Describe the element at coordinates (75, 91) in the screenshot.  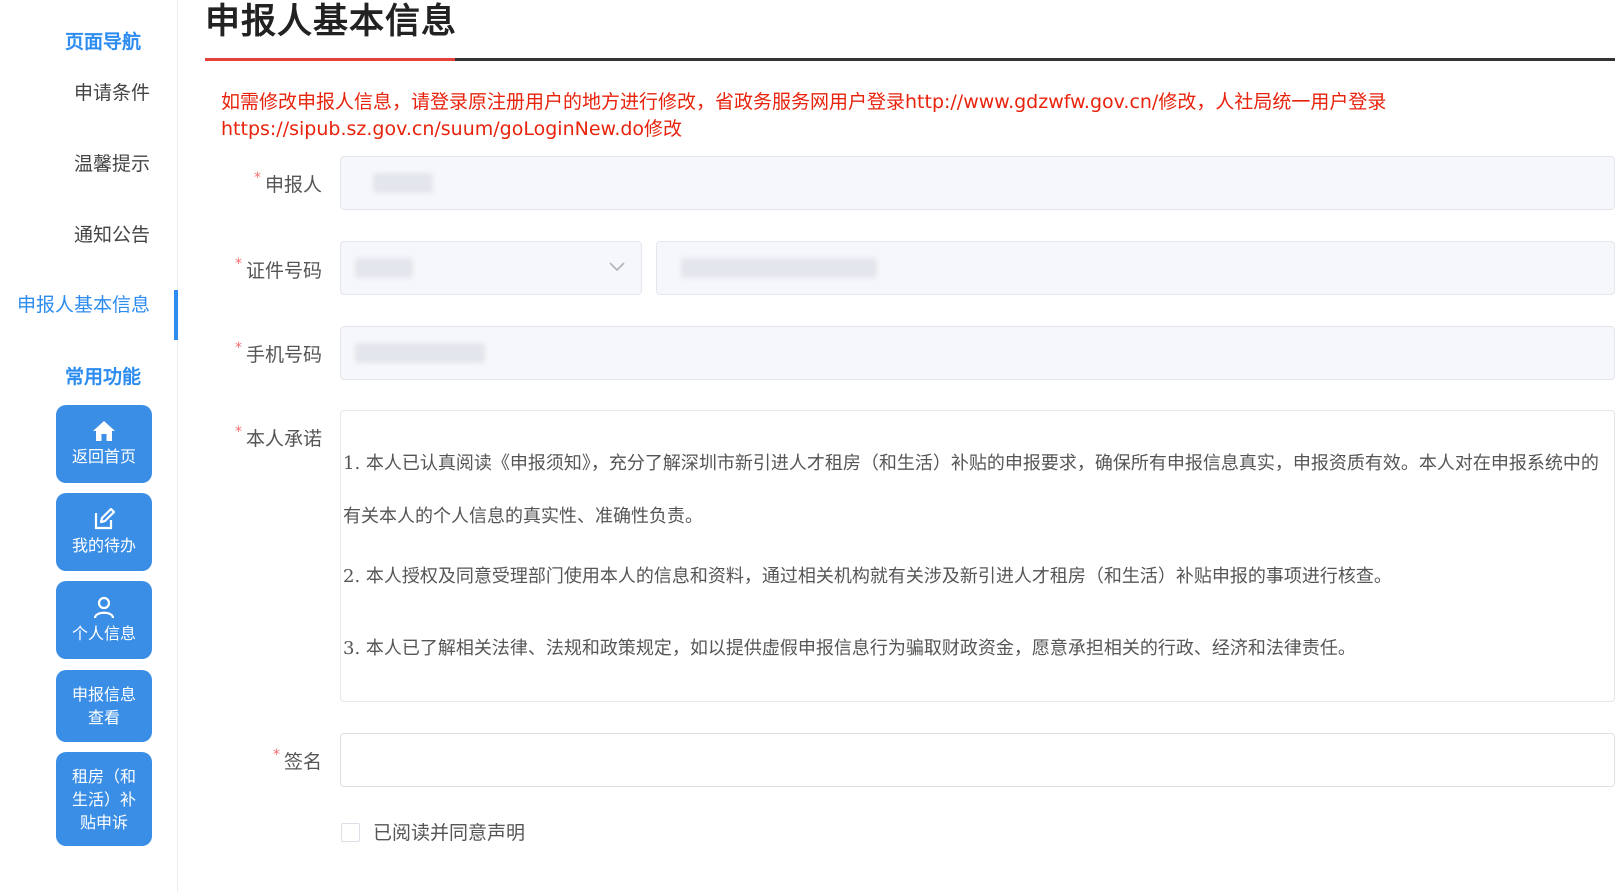
I see `nav-item-apply-conditions: 申请条件` at that location.